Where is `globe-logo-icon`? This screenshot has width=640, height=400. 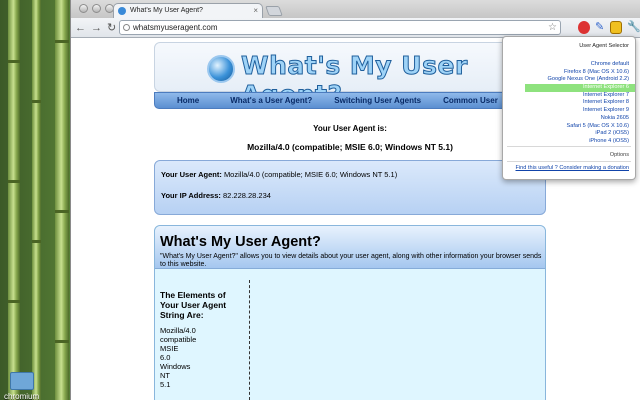 globe-logo-icon is located at coordinates (221, 69).